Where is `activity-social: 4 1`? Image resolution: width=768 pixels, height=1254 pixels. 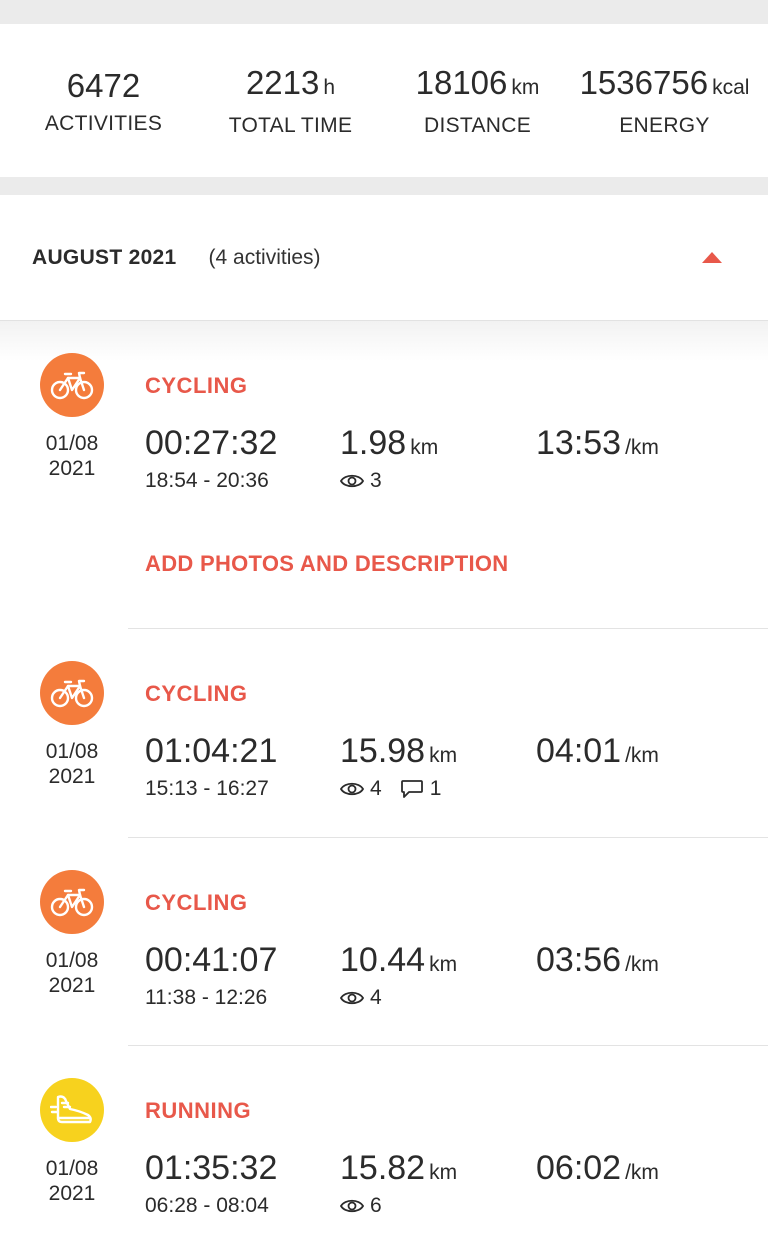 activity-social: 4 1 is located at coordinates (399, 789).